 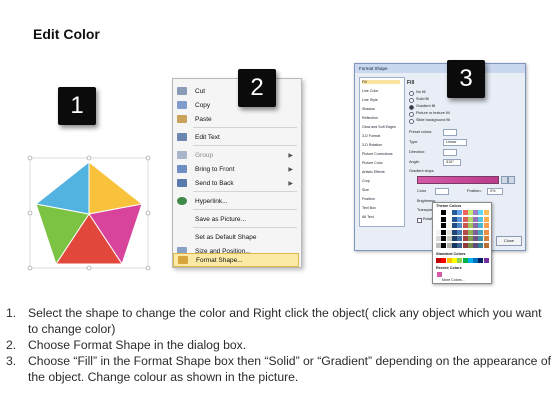 What do you see at coordinates (368, 109) in the screenshot?
I see `nav-item: Shadow` at bounding box center [368, 109].